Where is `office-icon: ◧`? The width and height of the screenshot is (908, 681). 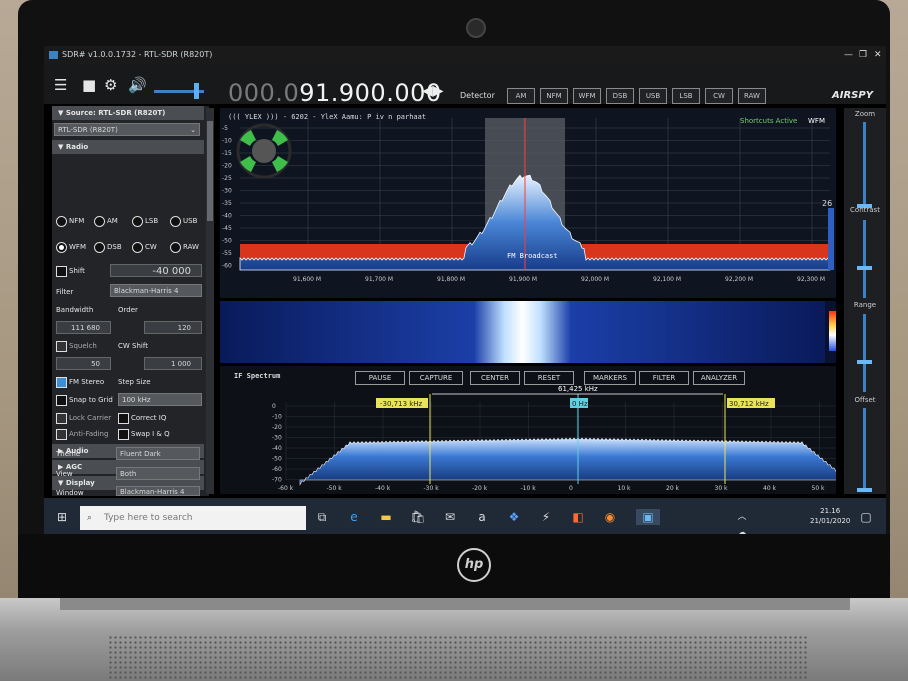
office-icon: ◧ is located at coordinates (578, 517).